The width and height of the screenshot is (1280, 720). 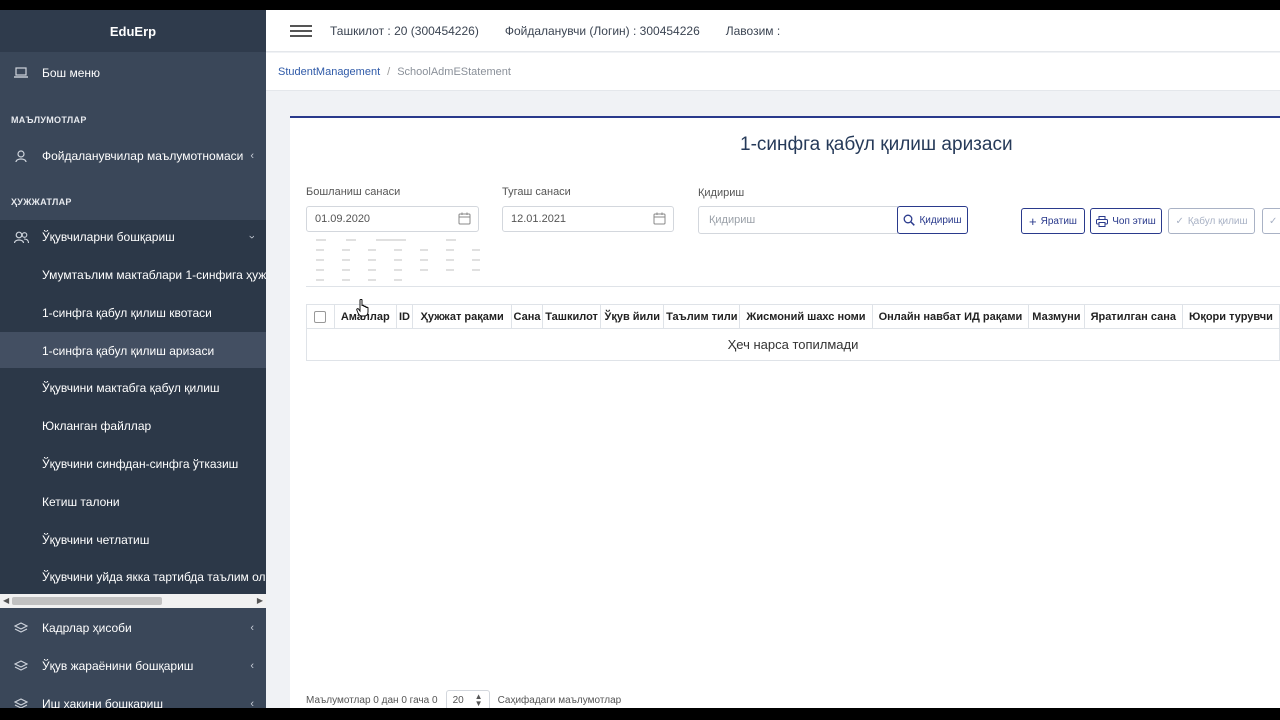 What do you see at coordinates (95, 540) in the screenshot?
I see `sidebar-subitem-expel-student: Ўқувчини четлатиш` at bounding box center [95, 540].